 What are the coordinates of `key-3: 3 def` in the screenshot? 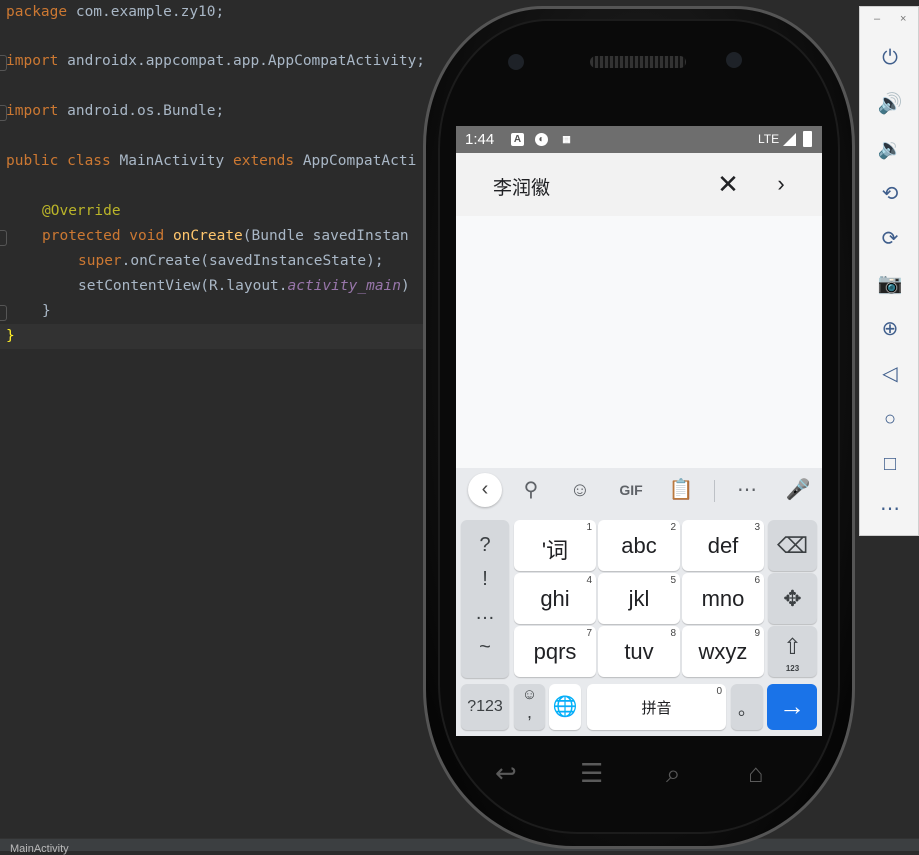 It's located at (723, 545).